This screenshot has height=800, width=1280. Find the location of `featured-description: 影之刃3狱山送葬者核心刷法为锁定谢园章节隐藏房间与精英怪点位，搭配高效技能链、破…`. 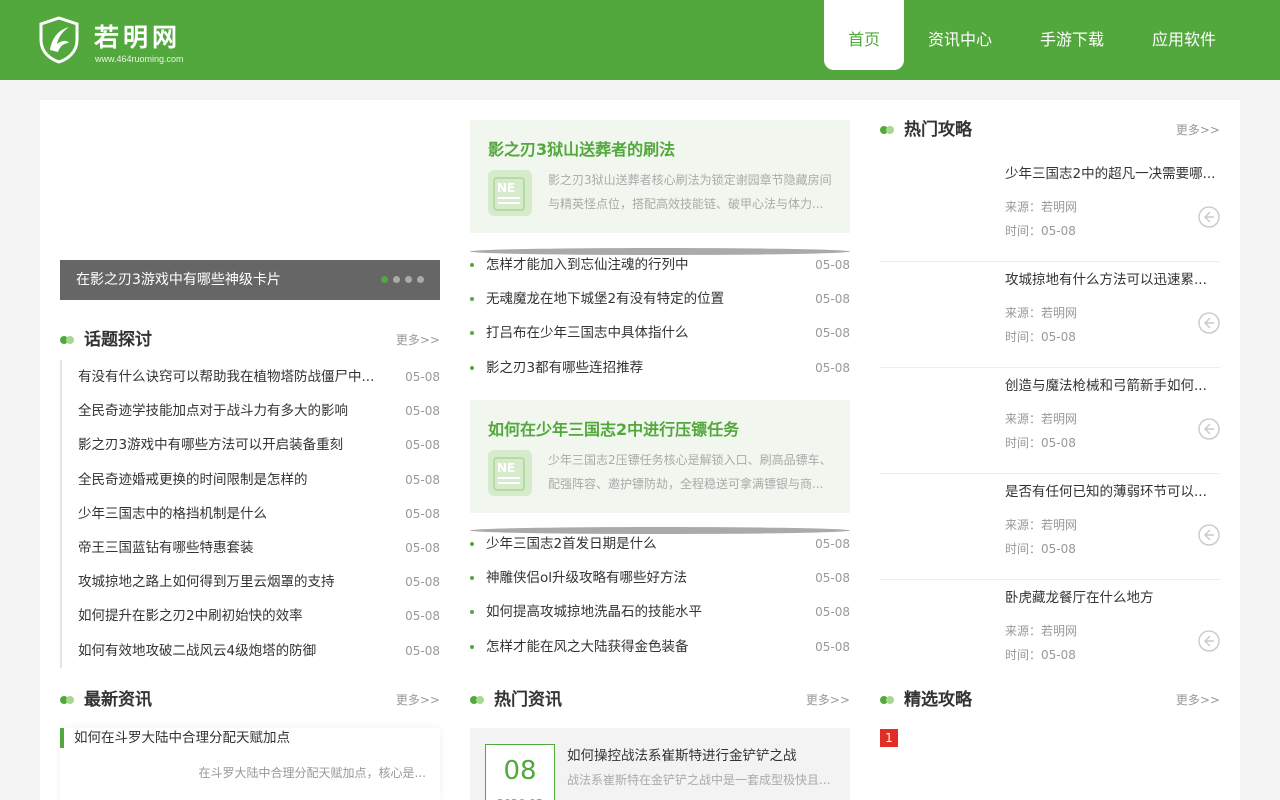

featured-description: 影之刃3狱山送葬者核心刷法为锁定谢园章节隐藏房间与精英怪点位，搭配高效技能链、破… is located at coordinates (690, 192).